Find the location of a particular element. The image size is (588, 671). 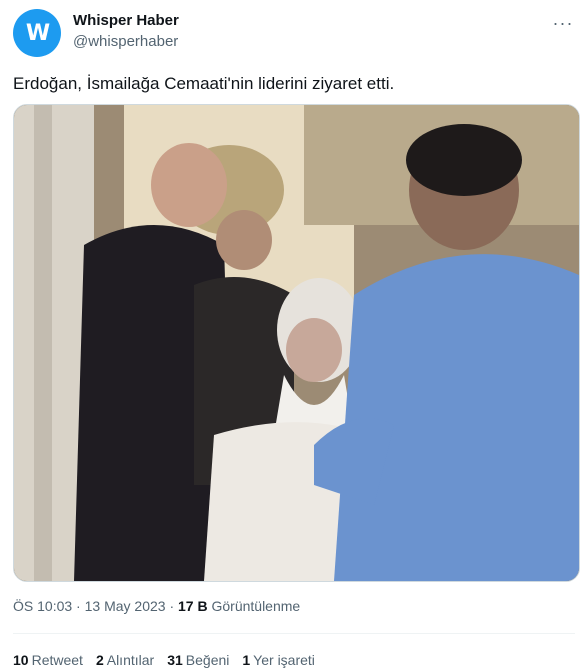

author-avatar: W is located at coordinates (37, 33).